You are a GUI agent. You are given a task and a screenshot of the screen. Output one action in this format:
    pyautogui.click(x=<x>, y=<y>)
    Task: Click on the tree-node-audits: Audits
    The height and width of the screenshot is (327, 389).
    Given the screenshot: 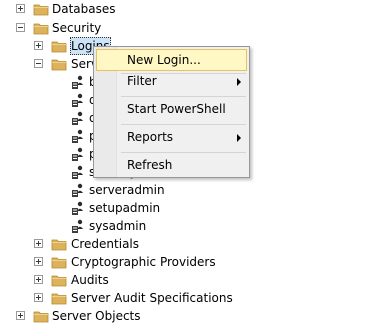 What is the action you would take?
    pyautogui.click(x=194, y=280)
    